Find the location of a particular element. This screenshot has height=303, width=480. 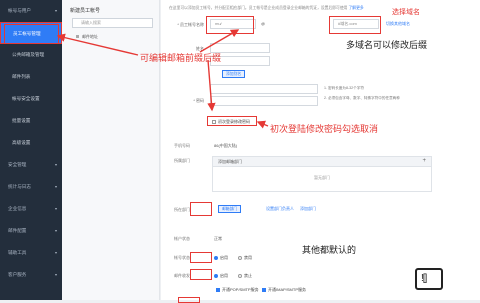

password-confirm-input is located at coordinates (264, 101).